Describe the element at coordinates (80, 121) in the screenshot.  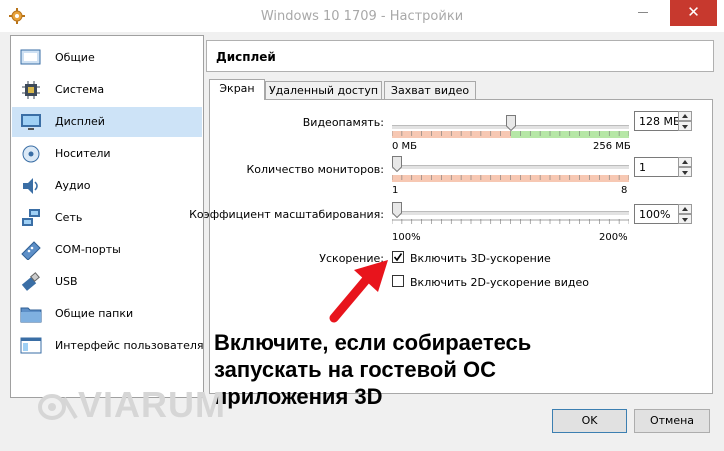
I see `sidebar-item-label: Дисплей` at that location.